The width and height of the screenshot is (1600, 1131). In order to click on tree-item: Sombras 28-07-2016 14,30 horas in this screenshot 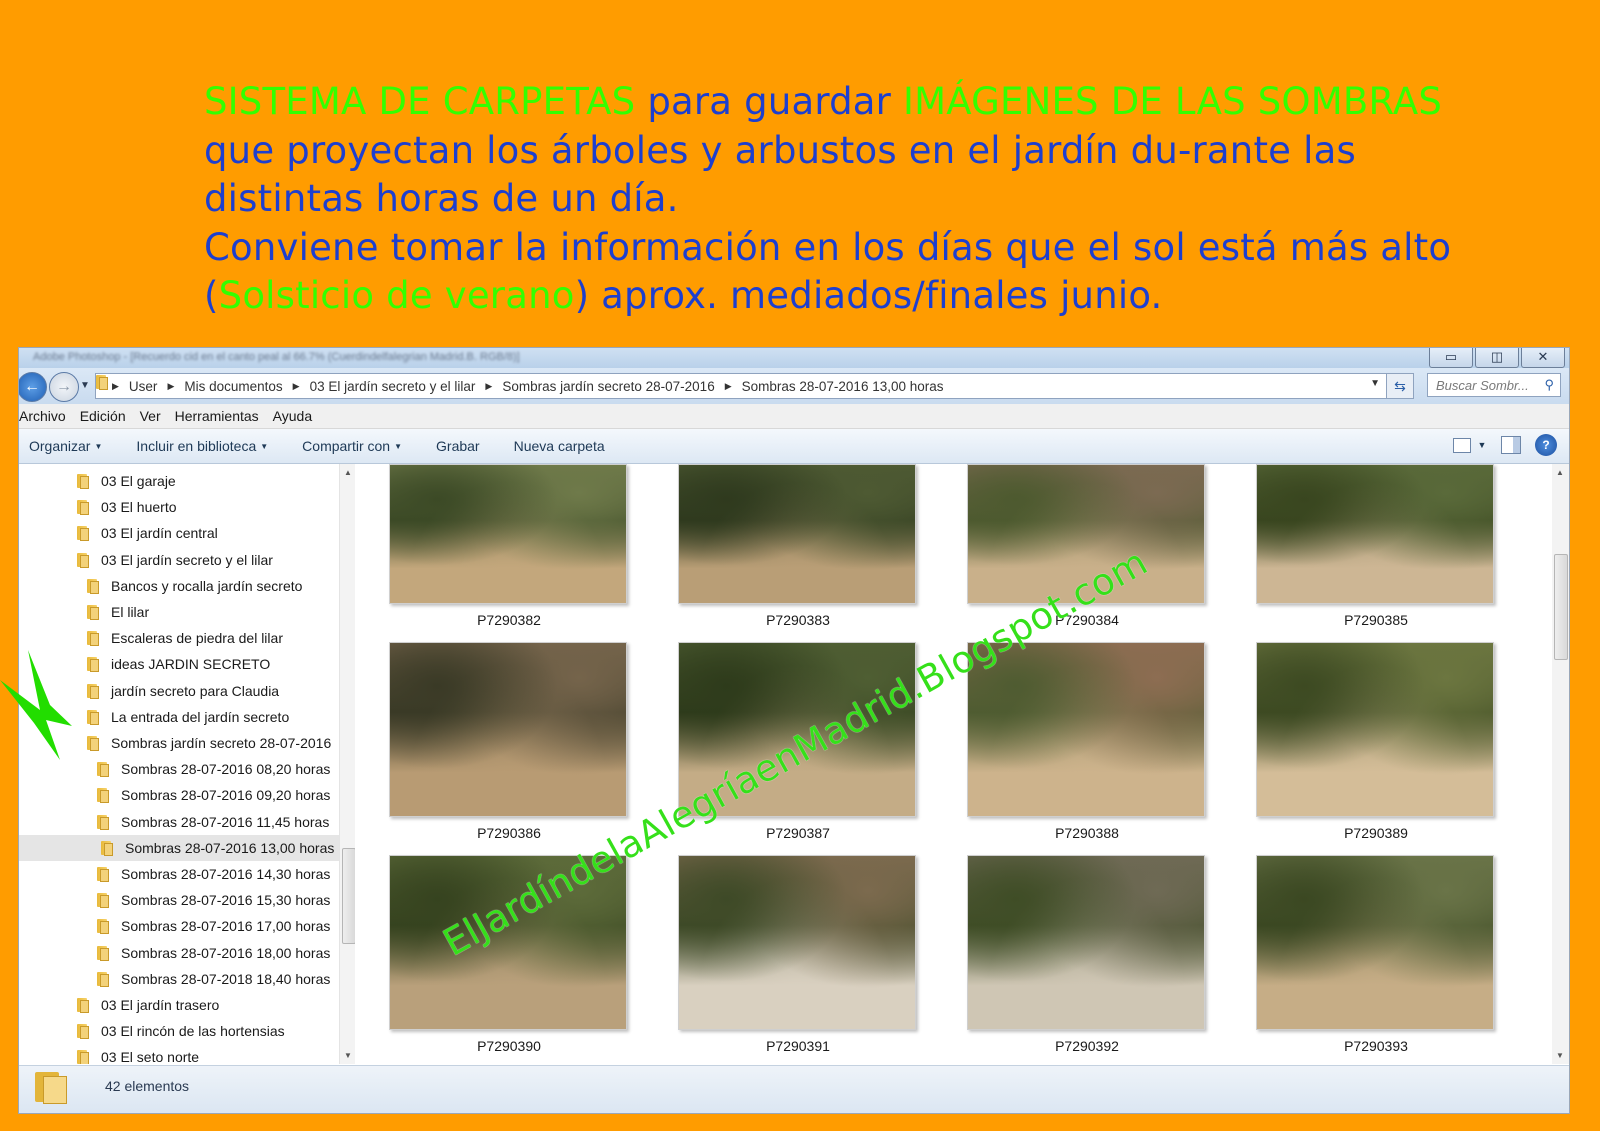, I will do `click(213, 874)`.